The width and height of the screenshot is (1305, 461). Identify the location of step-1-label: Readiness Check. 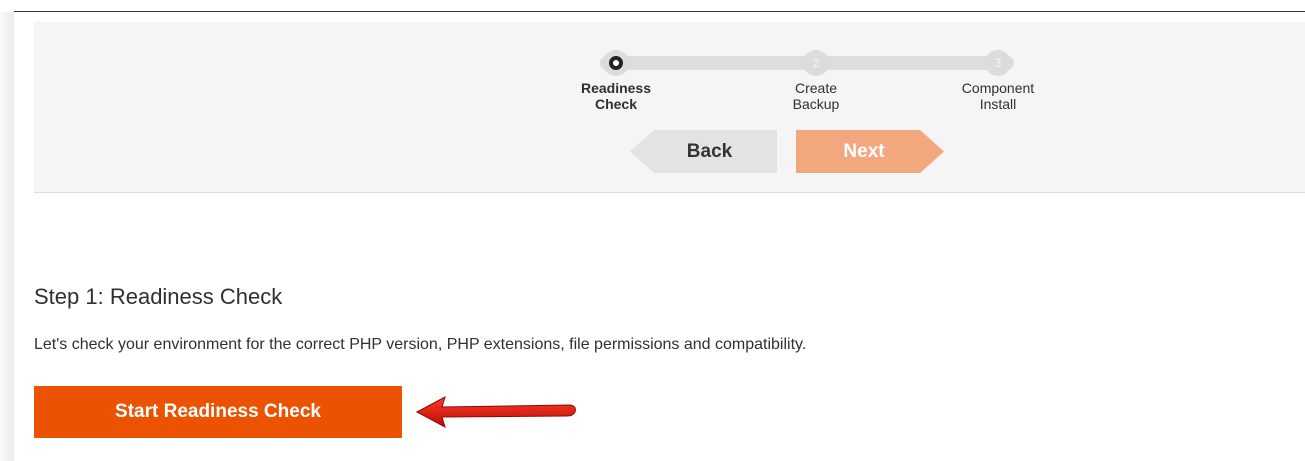
(616, 96).